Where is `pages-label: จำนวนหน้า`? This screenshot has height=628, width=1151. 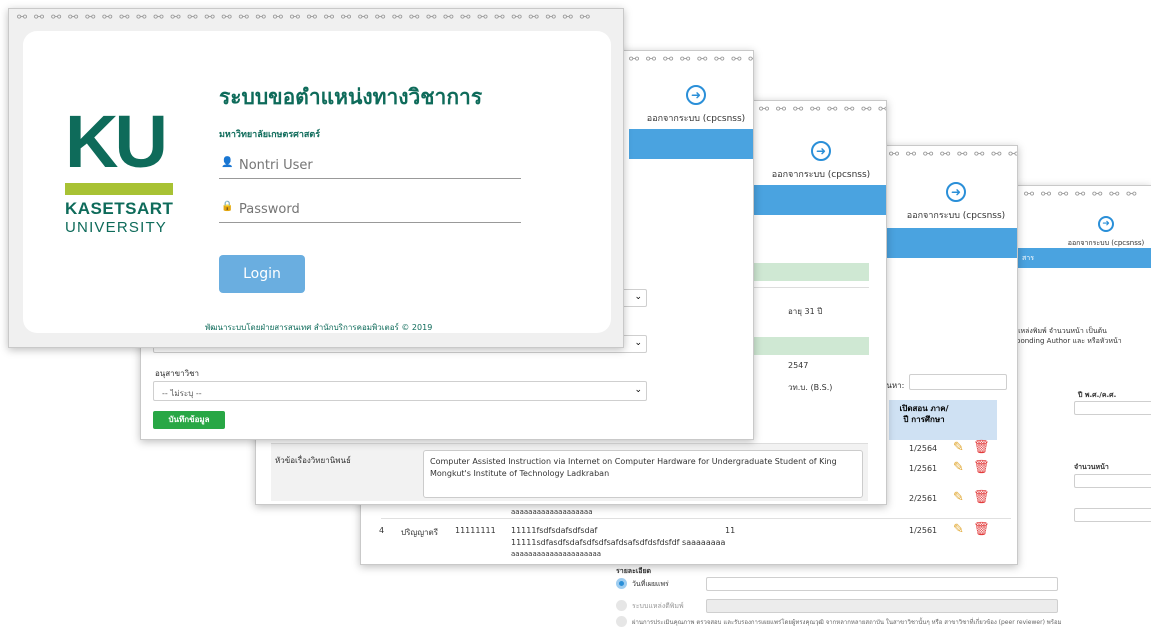 pages-label: จำนวนหน้า is located at coordinates (1091, 467).